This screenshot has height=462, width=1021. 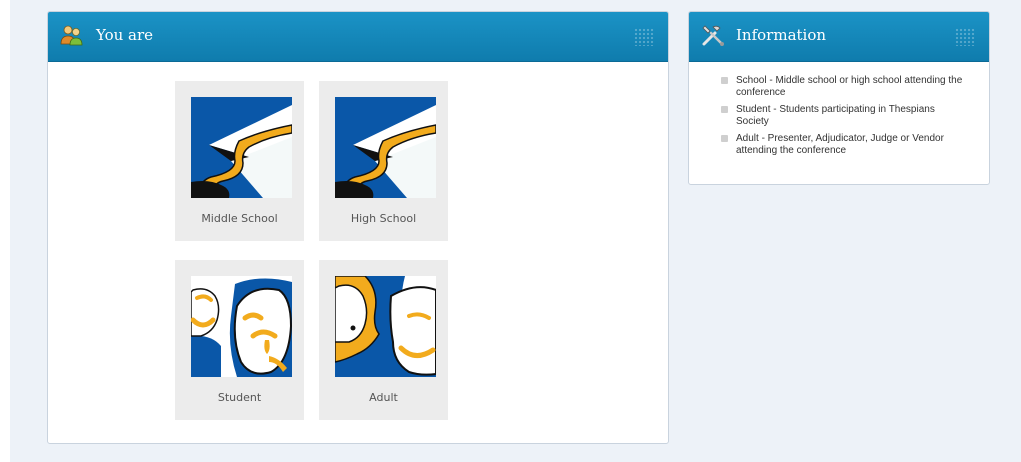 What do you see at coordinates (839, 37) in the screenshot?
I see `information-panel-header: Information` at bounding box center [839, 37].